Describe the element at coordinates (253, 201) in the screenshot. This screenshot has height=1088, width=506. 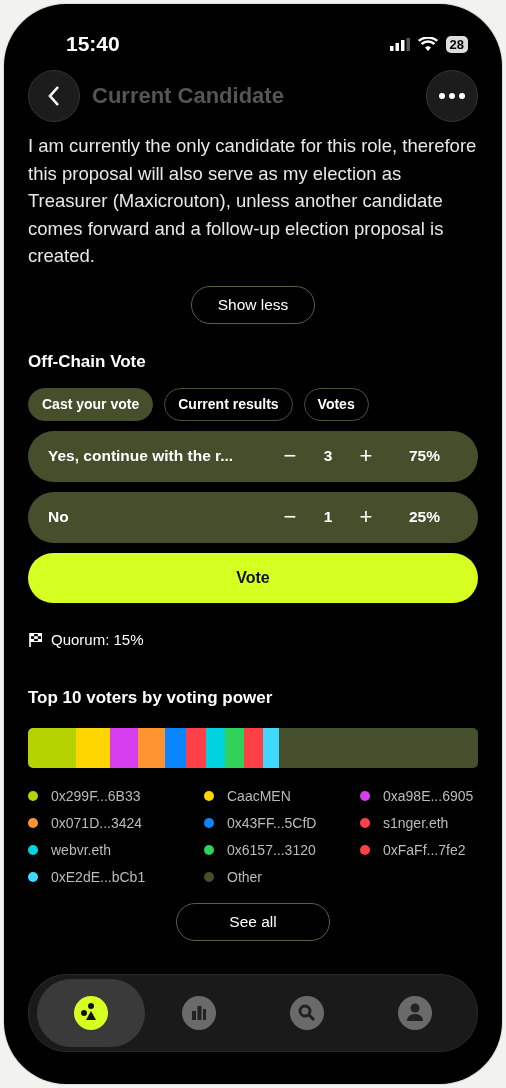
I see `candidate-description: I am currently the only candidate for this role, therefore this proposal will also serve as my election as Treasurer (Maxicrouton), unless another candidate comes forward and a follow-up election proposal is created.` at that location.